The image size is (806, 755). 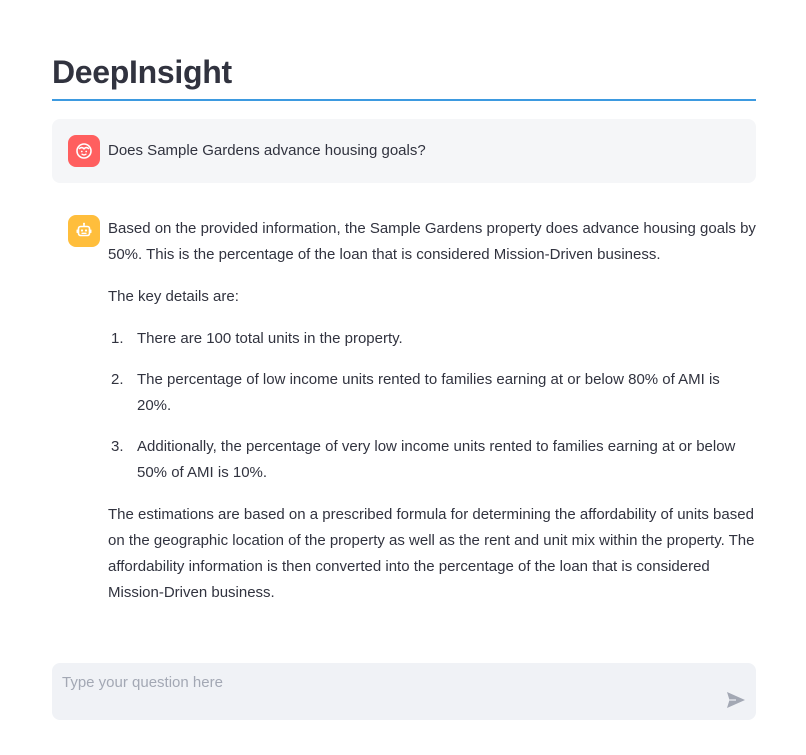 I want to click on robot-icon, so click(x=84, y=231).